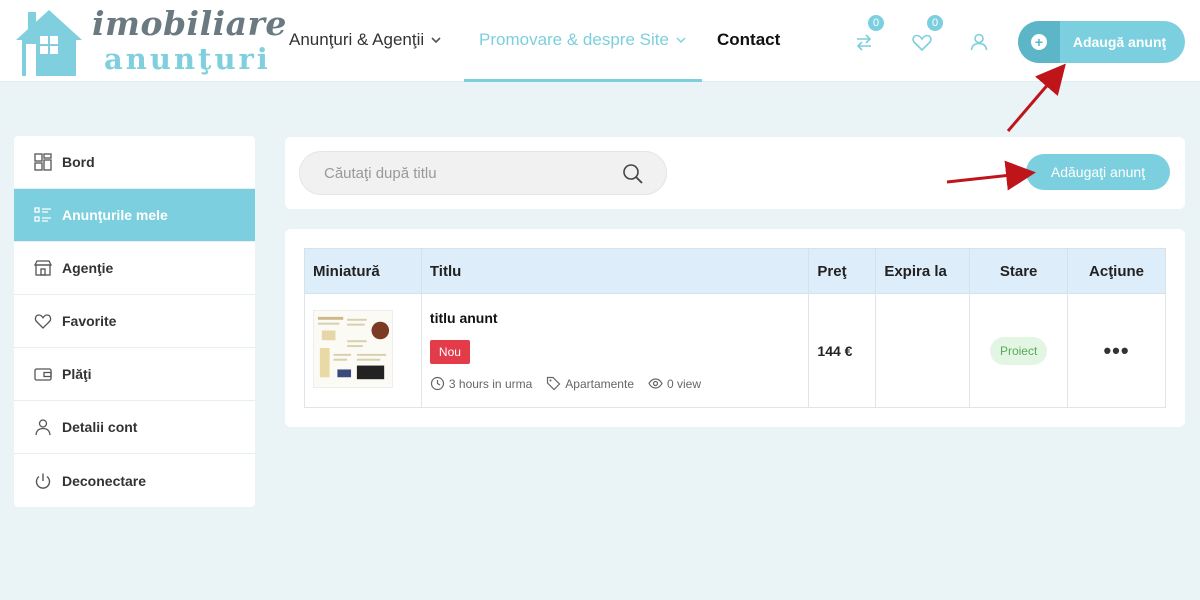 The width and height of the screenshot is (1200, 600). What do you see at coordinates (77, 374) in the screenshot?
I see `sidebar-item-label: Plăţi` at bounding box center [77, 374].